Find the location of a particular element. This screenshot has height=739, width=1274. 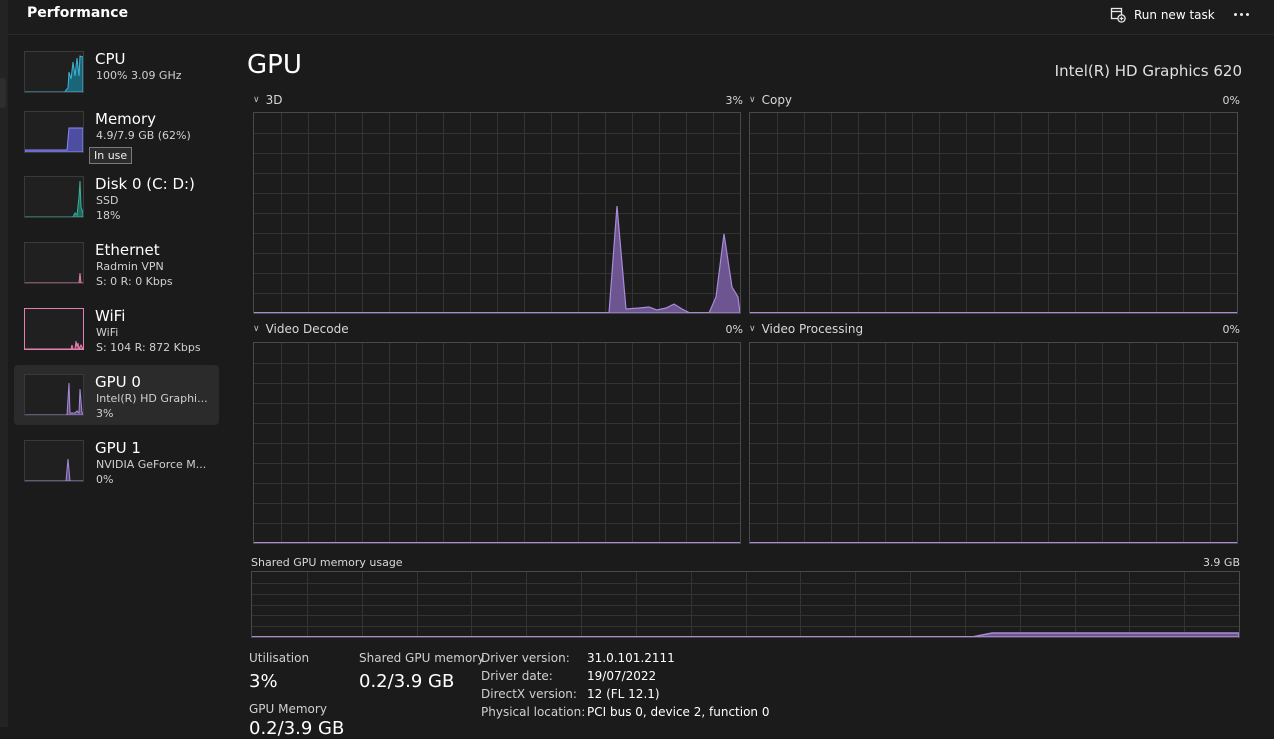

memory-thumbnail-svg is located at coordinates (54, 139).